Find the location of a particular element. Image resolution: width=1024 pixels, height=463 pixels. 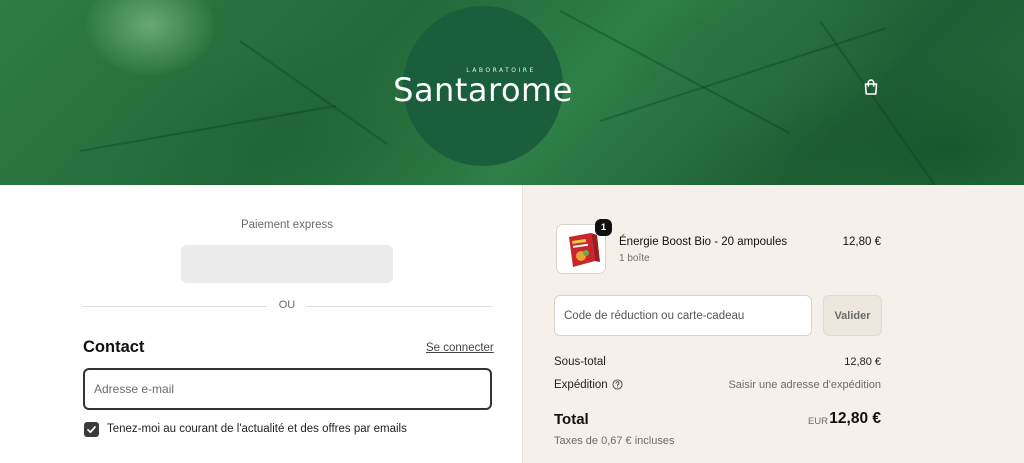

shopping-bag-icon is located at coordinates (871, 87).